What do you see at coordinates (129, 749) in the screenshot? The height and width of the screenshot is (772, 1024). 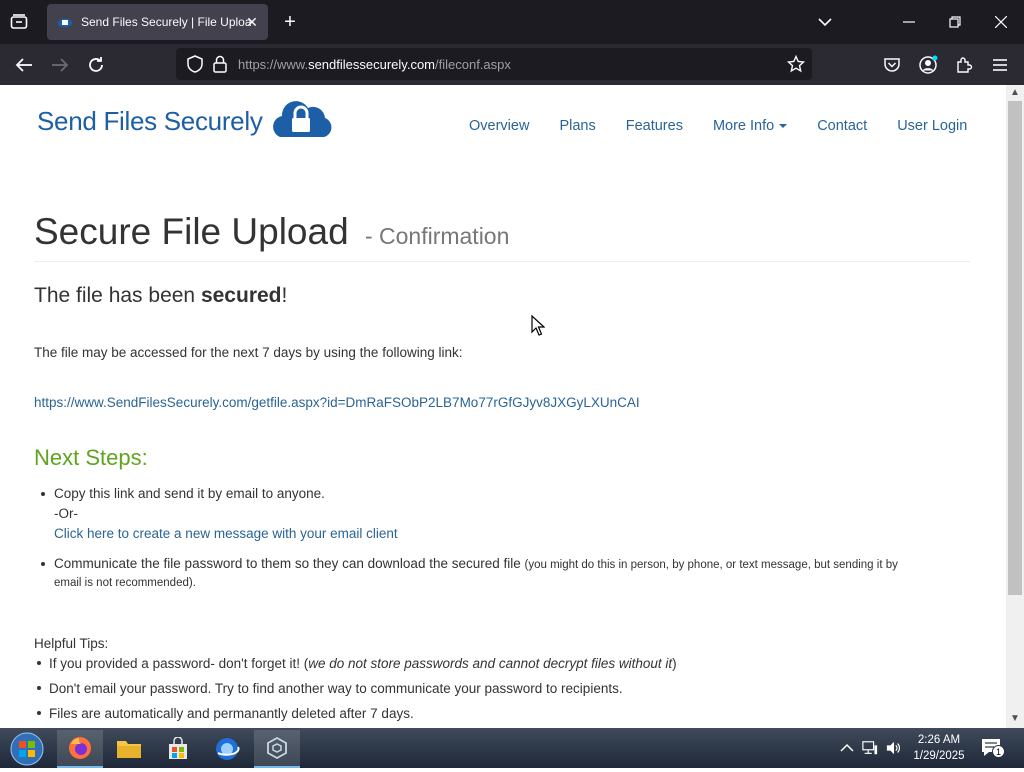 I see `file-explorer-icon` at bounding box center [129, 749].